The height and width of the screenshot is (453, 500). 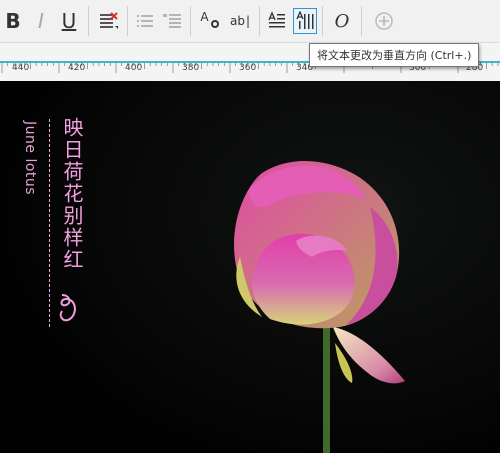 I want to click on numbered-list-button, so click(x=172, y=21).